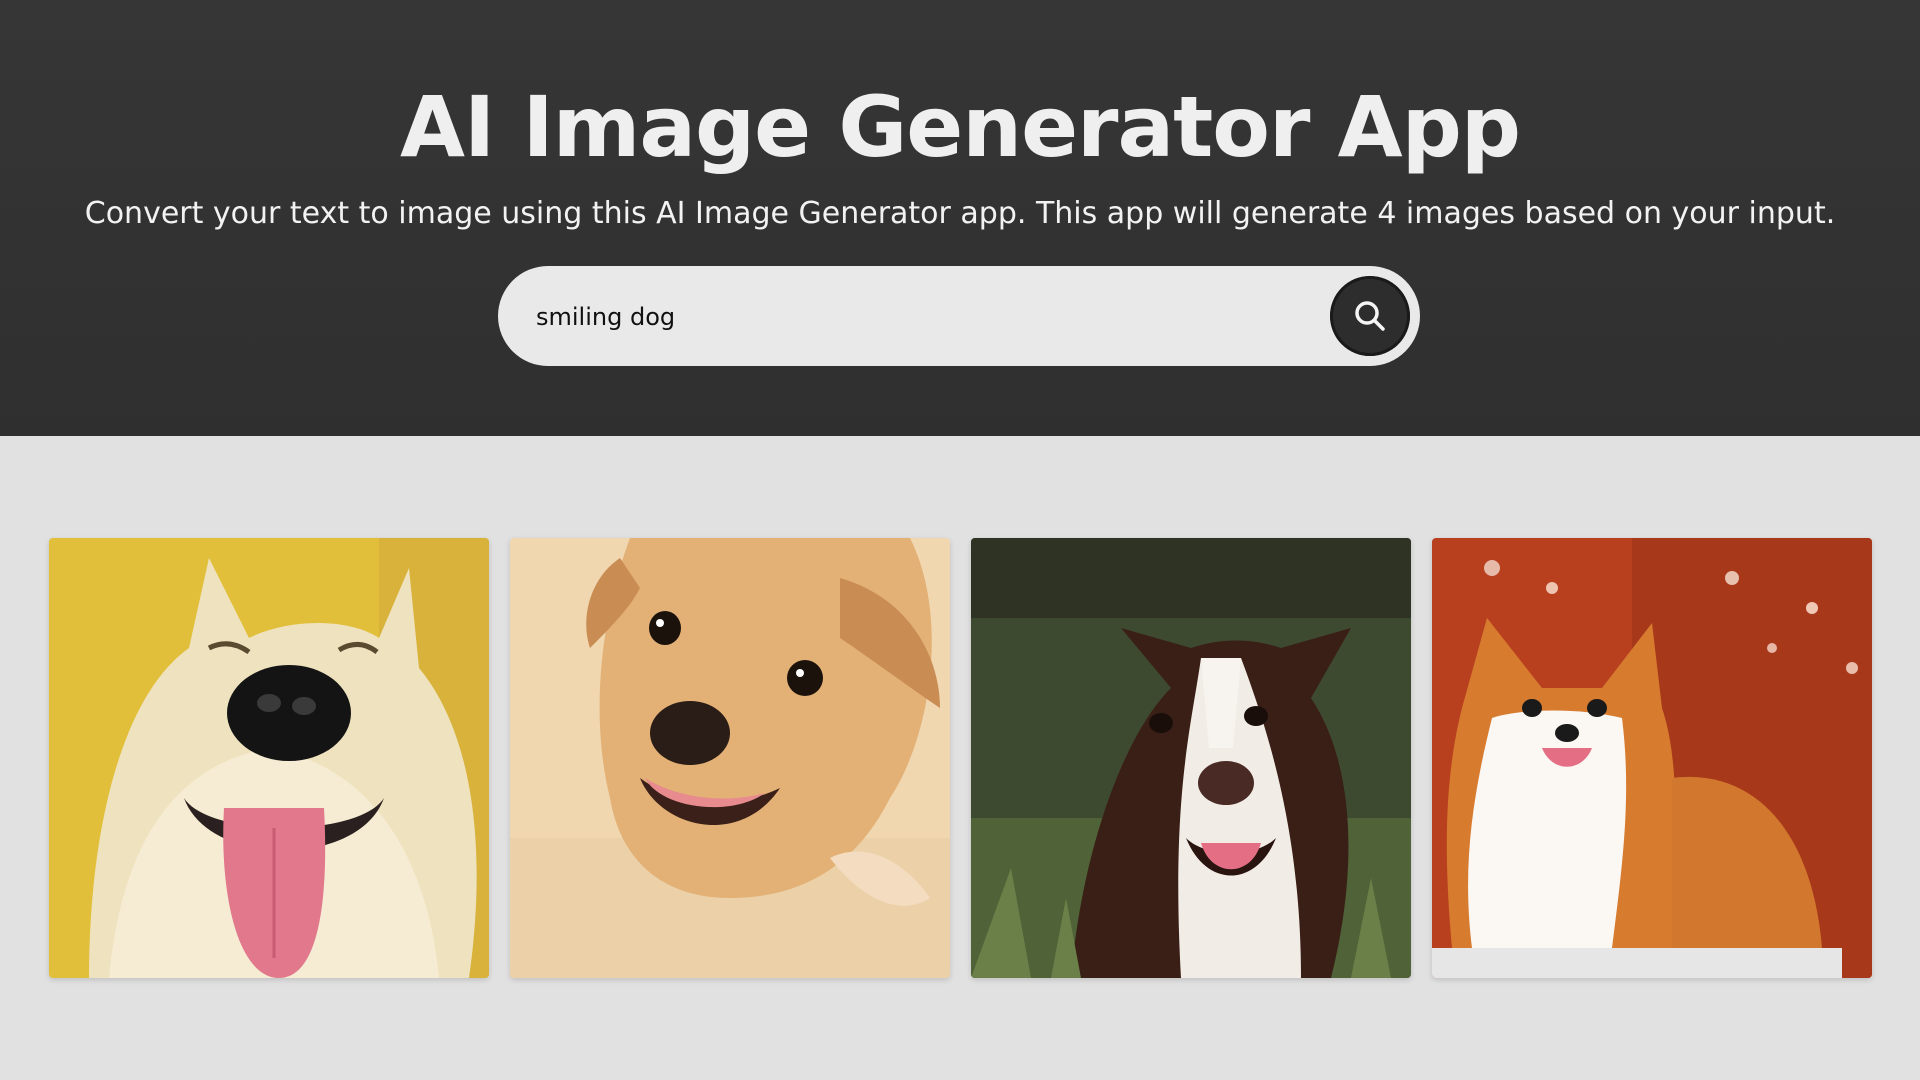 This screenshot has width=1920, height=1080. I want to click on search-bar, so click(959, 316).